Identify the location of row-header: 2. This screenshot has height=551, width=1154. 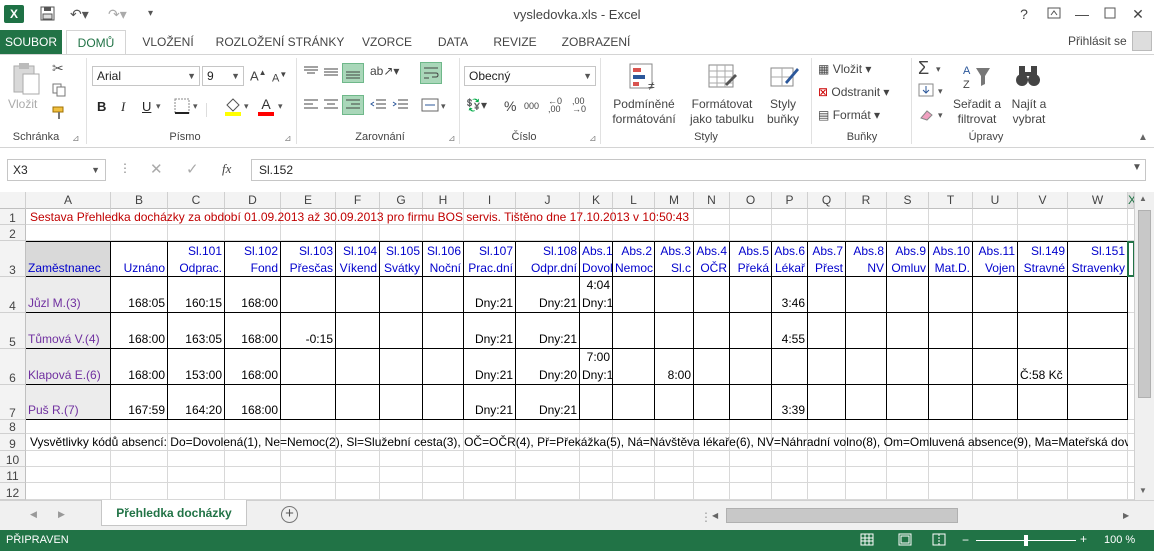
(13, 233).